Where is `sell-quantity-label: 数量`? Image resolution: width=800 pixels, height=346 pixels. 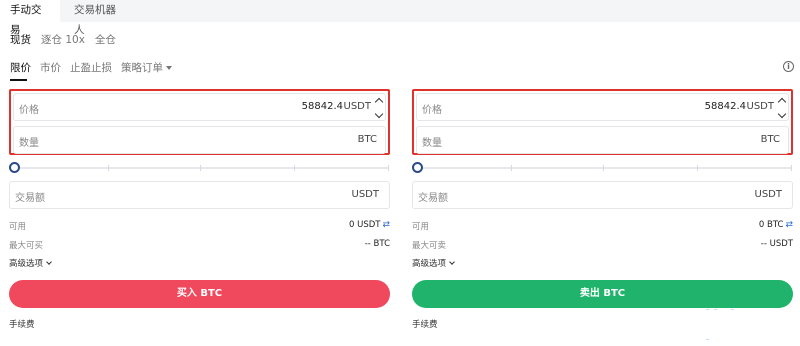 sell-quantity-label: 数量 is located at coordinates (432, 143).